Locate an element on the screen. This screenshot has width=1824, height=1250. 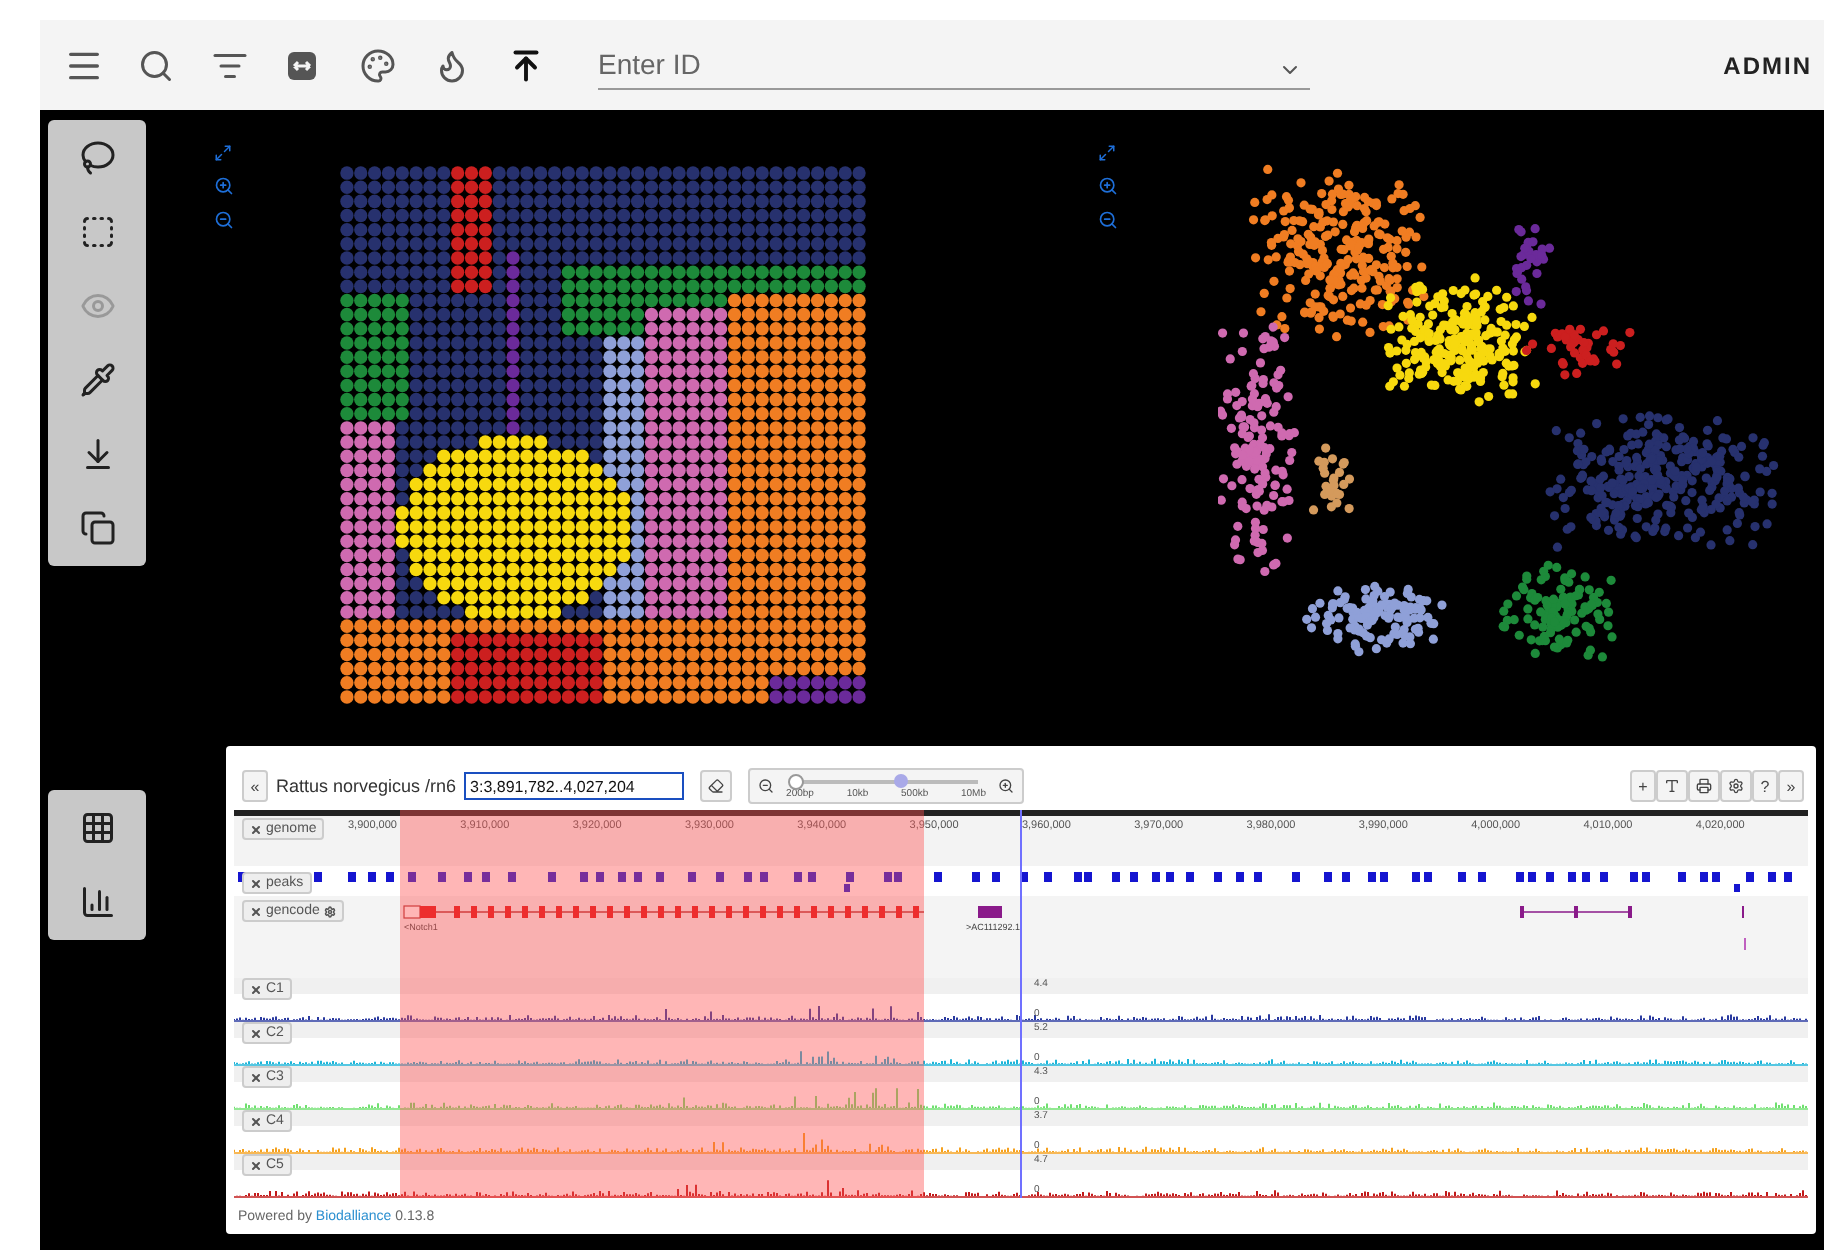
location-field: 3:3,891,782..4,027,204 is located at coordinates (574, 786).